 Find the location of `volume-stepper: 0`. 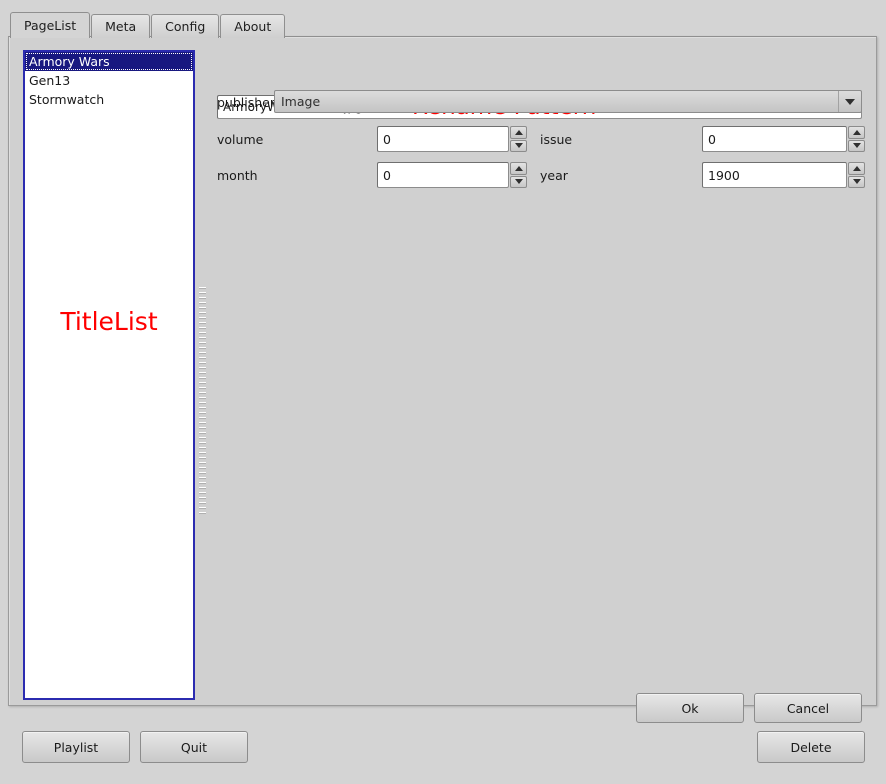

volume-stepper: 0 is located at coordinates (452, 139).